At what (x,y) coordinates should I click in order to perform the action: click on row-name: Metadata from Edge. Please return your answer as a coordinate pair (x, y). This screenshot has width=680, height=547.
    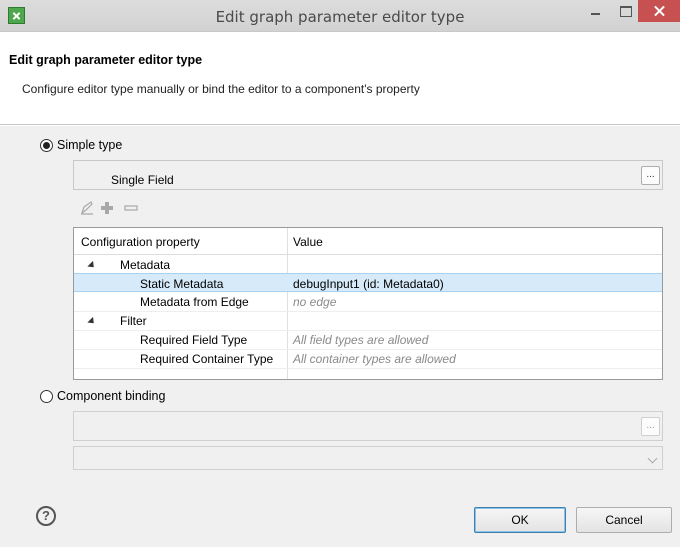
    Looking at the image, I should click on (194, 302).